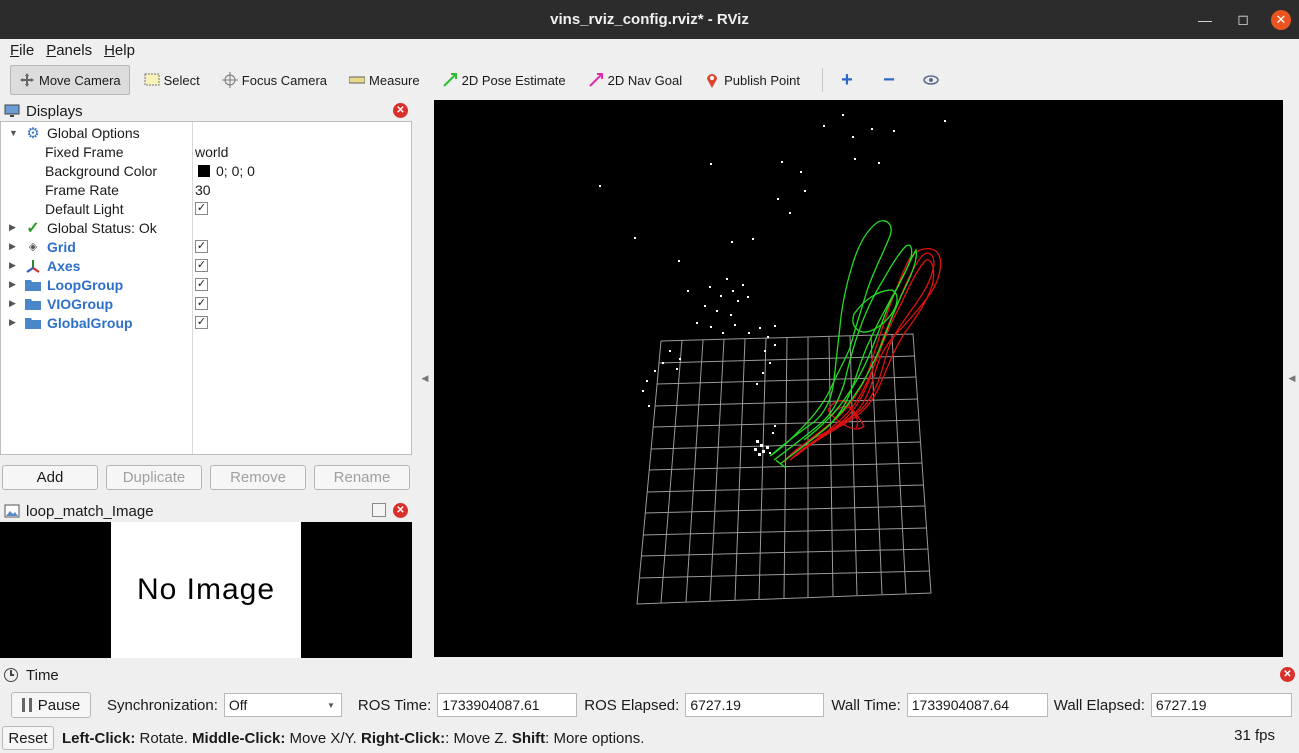 Image resolution: width=1299 pixels, height=753 pixels. I want to click on tree-row-default-light: Default Light ✓, so click(206, 208).